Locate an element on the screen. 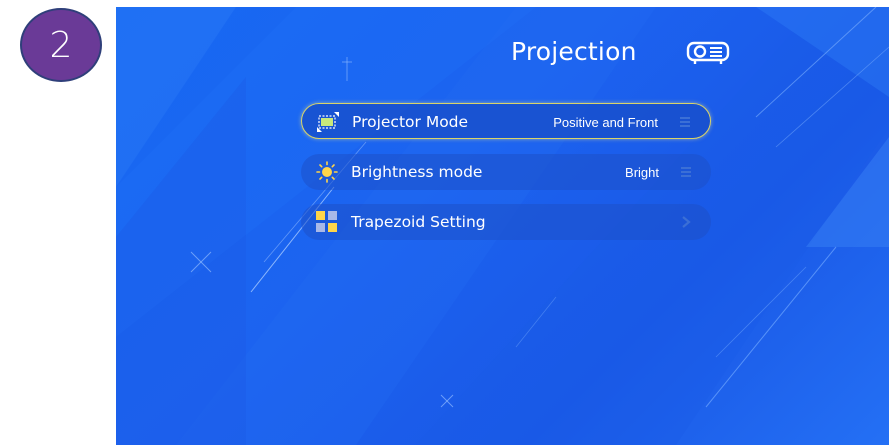  menu-item-trapezoid-setting: Trapezoid Setting is located at coordinates (506, 222).